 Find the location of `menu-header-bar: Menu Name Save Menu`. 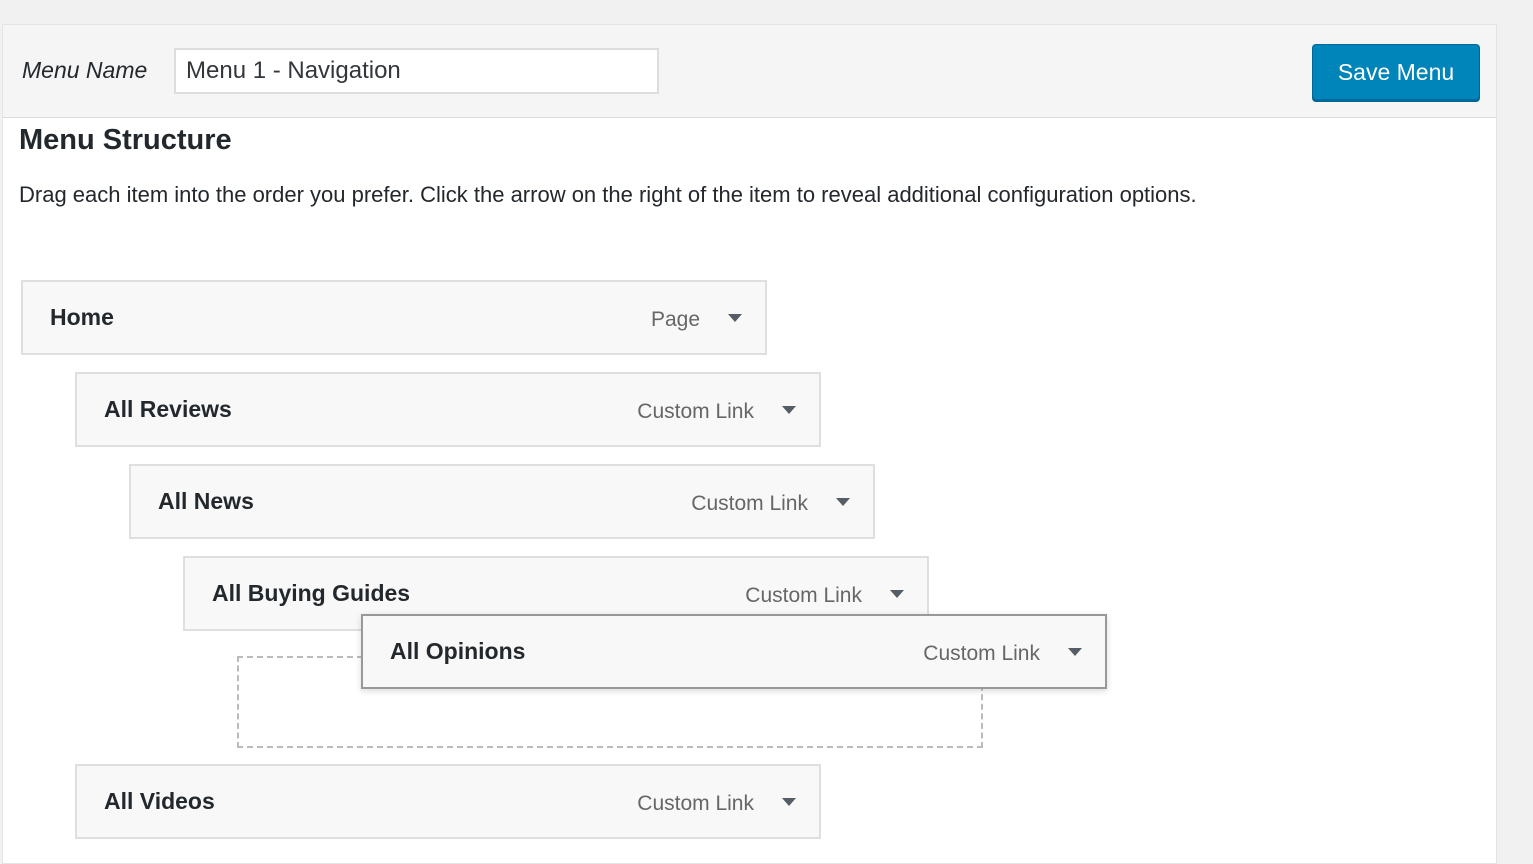

menu-header-bar: Menu Name Save Menu is located at coordinates (749, 71).